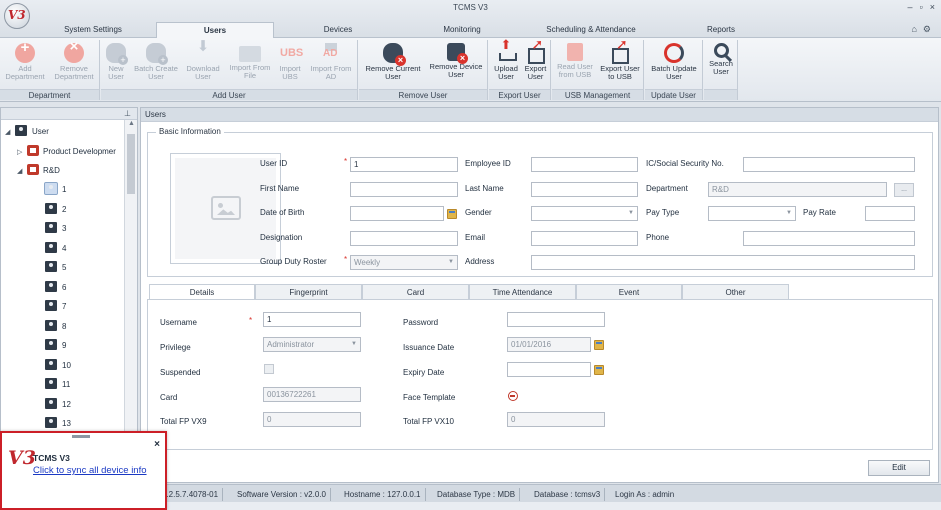 The image size is (941, 510). I want to click on remove-device-user-label: Remove Device User, so click(456, 70).